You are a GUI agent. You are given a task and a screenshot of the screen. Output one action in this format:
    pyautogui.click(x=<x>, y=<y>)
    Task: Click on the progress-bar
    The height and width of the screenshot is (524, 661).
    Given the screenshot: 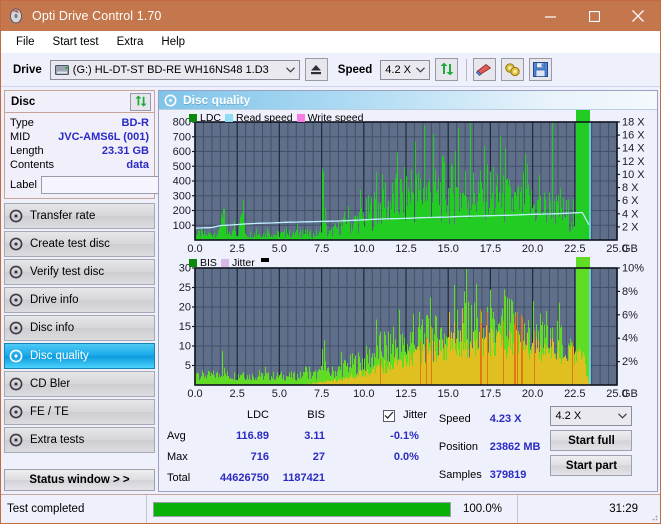 What is the action you would take?
    pyautogui.click(x=302, y=509)
    